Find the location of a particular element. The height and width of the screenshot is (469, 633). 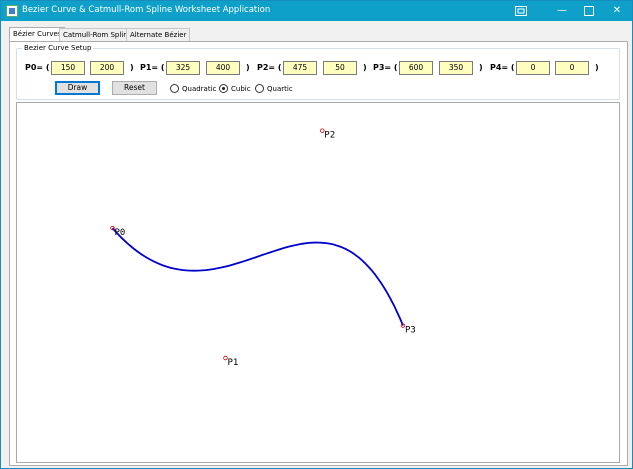

p0-x-input: 150 is located at coordinates (68, 68).